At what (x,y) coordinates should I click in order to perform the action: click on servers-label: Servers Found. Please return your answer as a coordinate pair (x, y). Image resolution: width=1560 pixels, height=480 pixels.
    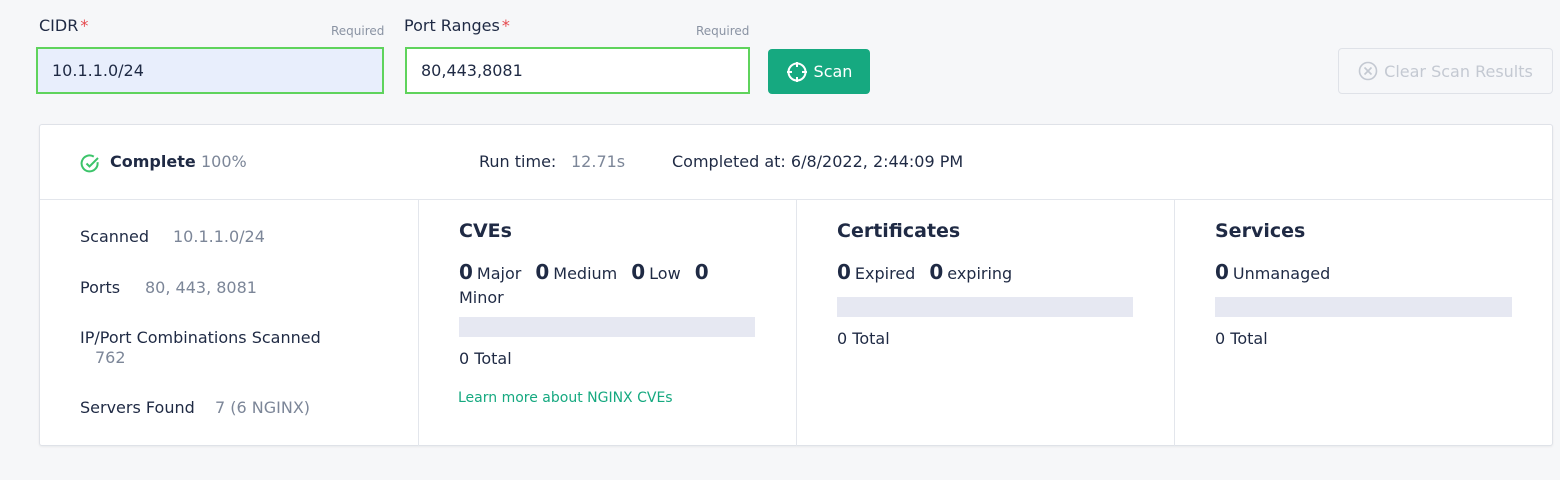
    Looking at the image, I should click on (137, 407).